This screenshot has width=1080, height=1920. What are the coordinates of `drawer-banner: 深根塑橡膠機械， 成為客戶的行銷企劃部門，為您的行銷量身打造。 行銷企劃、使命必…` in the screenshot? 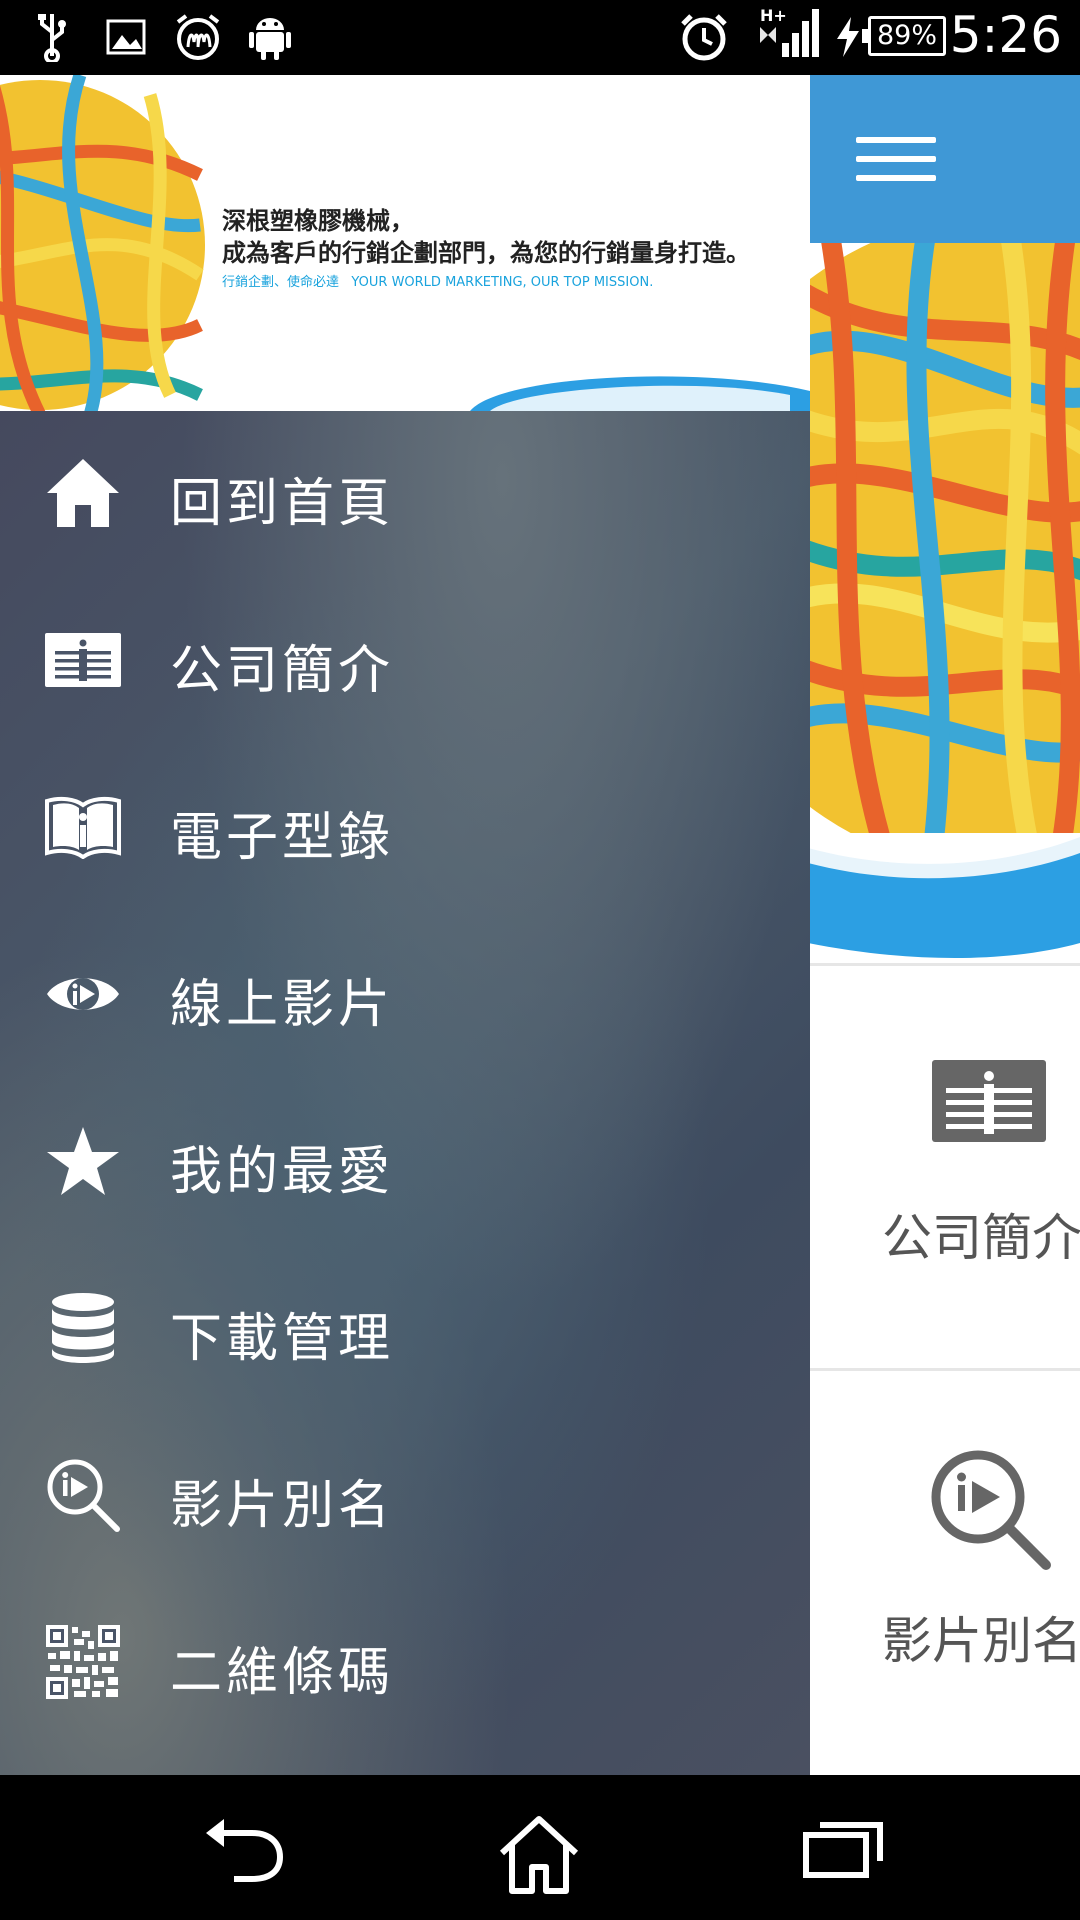 It's located at (405, 243).